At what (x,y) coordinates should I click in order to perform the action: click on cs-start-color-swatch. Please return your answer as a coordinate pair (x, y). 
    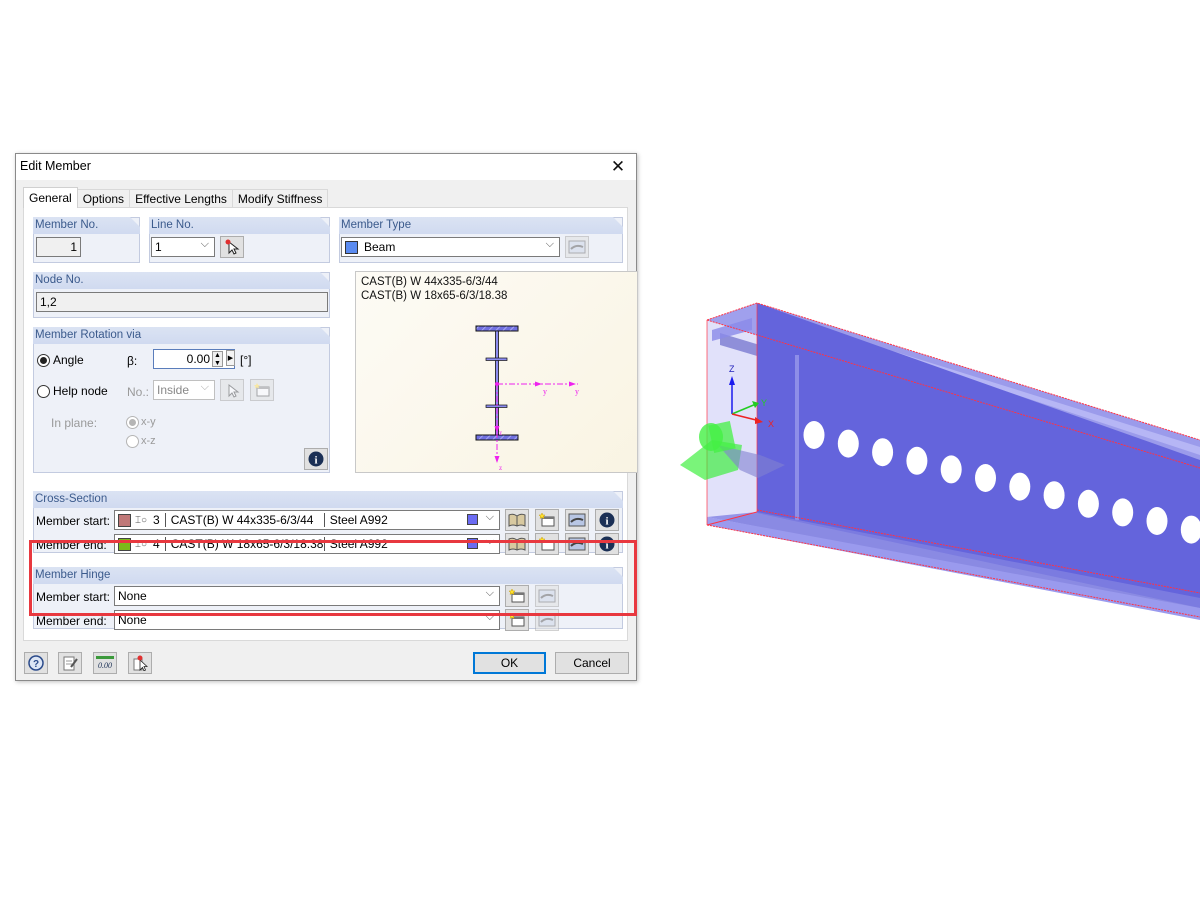
    Looking at the image, I should click on (124, 520).